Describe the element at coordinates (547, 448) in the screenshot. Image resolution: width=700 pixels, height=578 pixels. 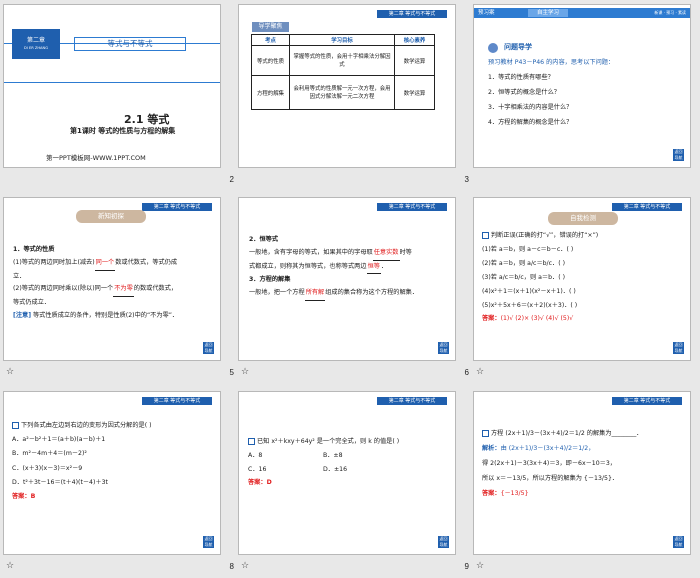
I see `solution-text: 由 (2x＋1)/3－(3x＋4)/2＝1/2，` at that location.